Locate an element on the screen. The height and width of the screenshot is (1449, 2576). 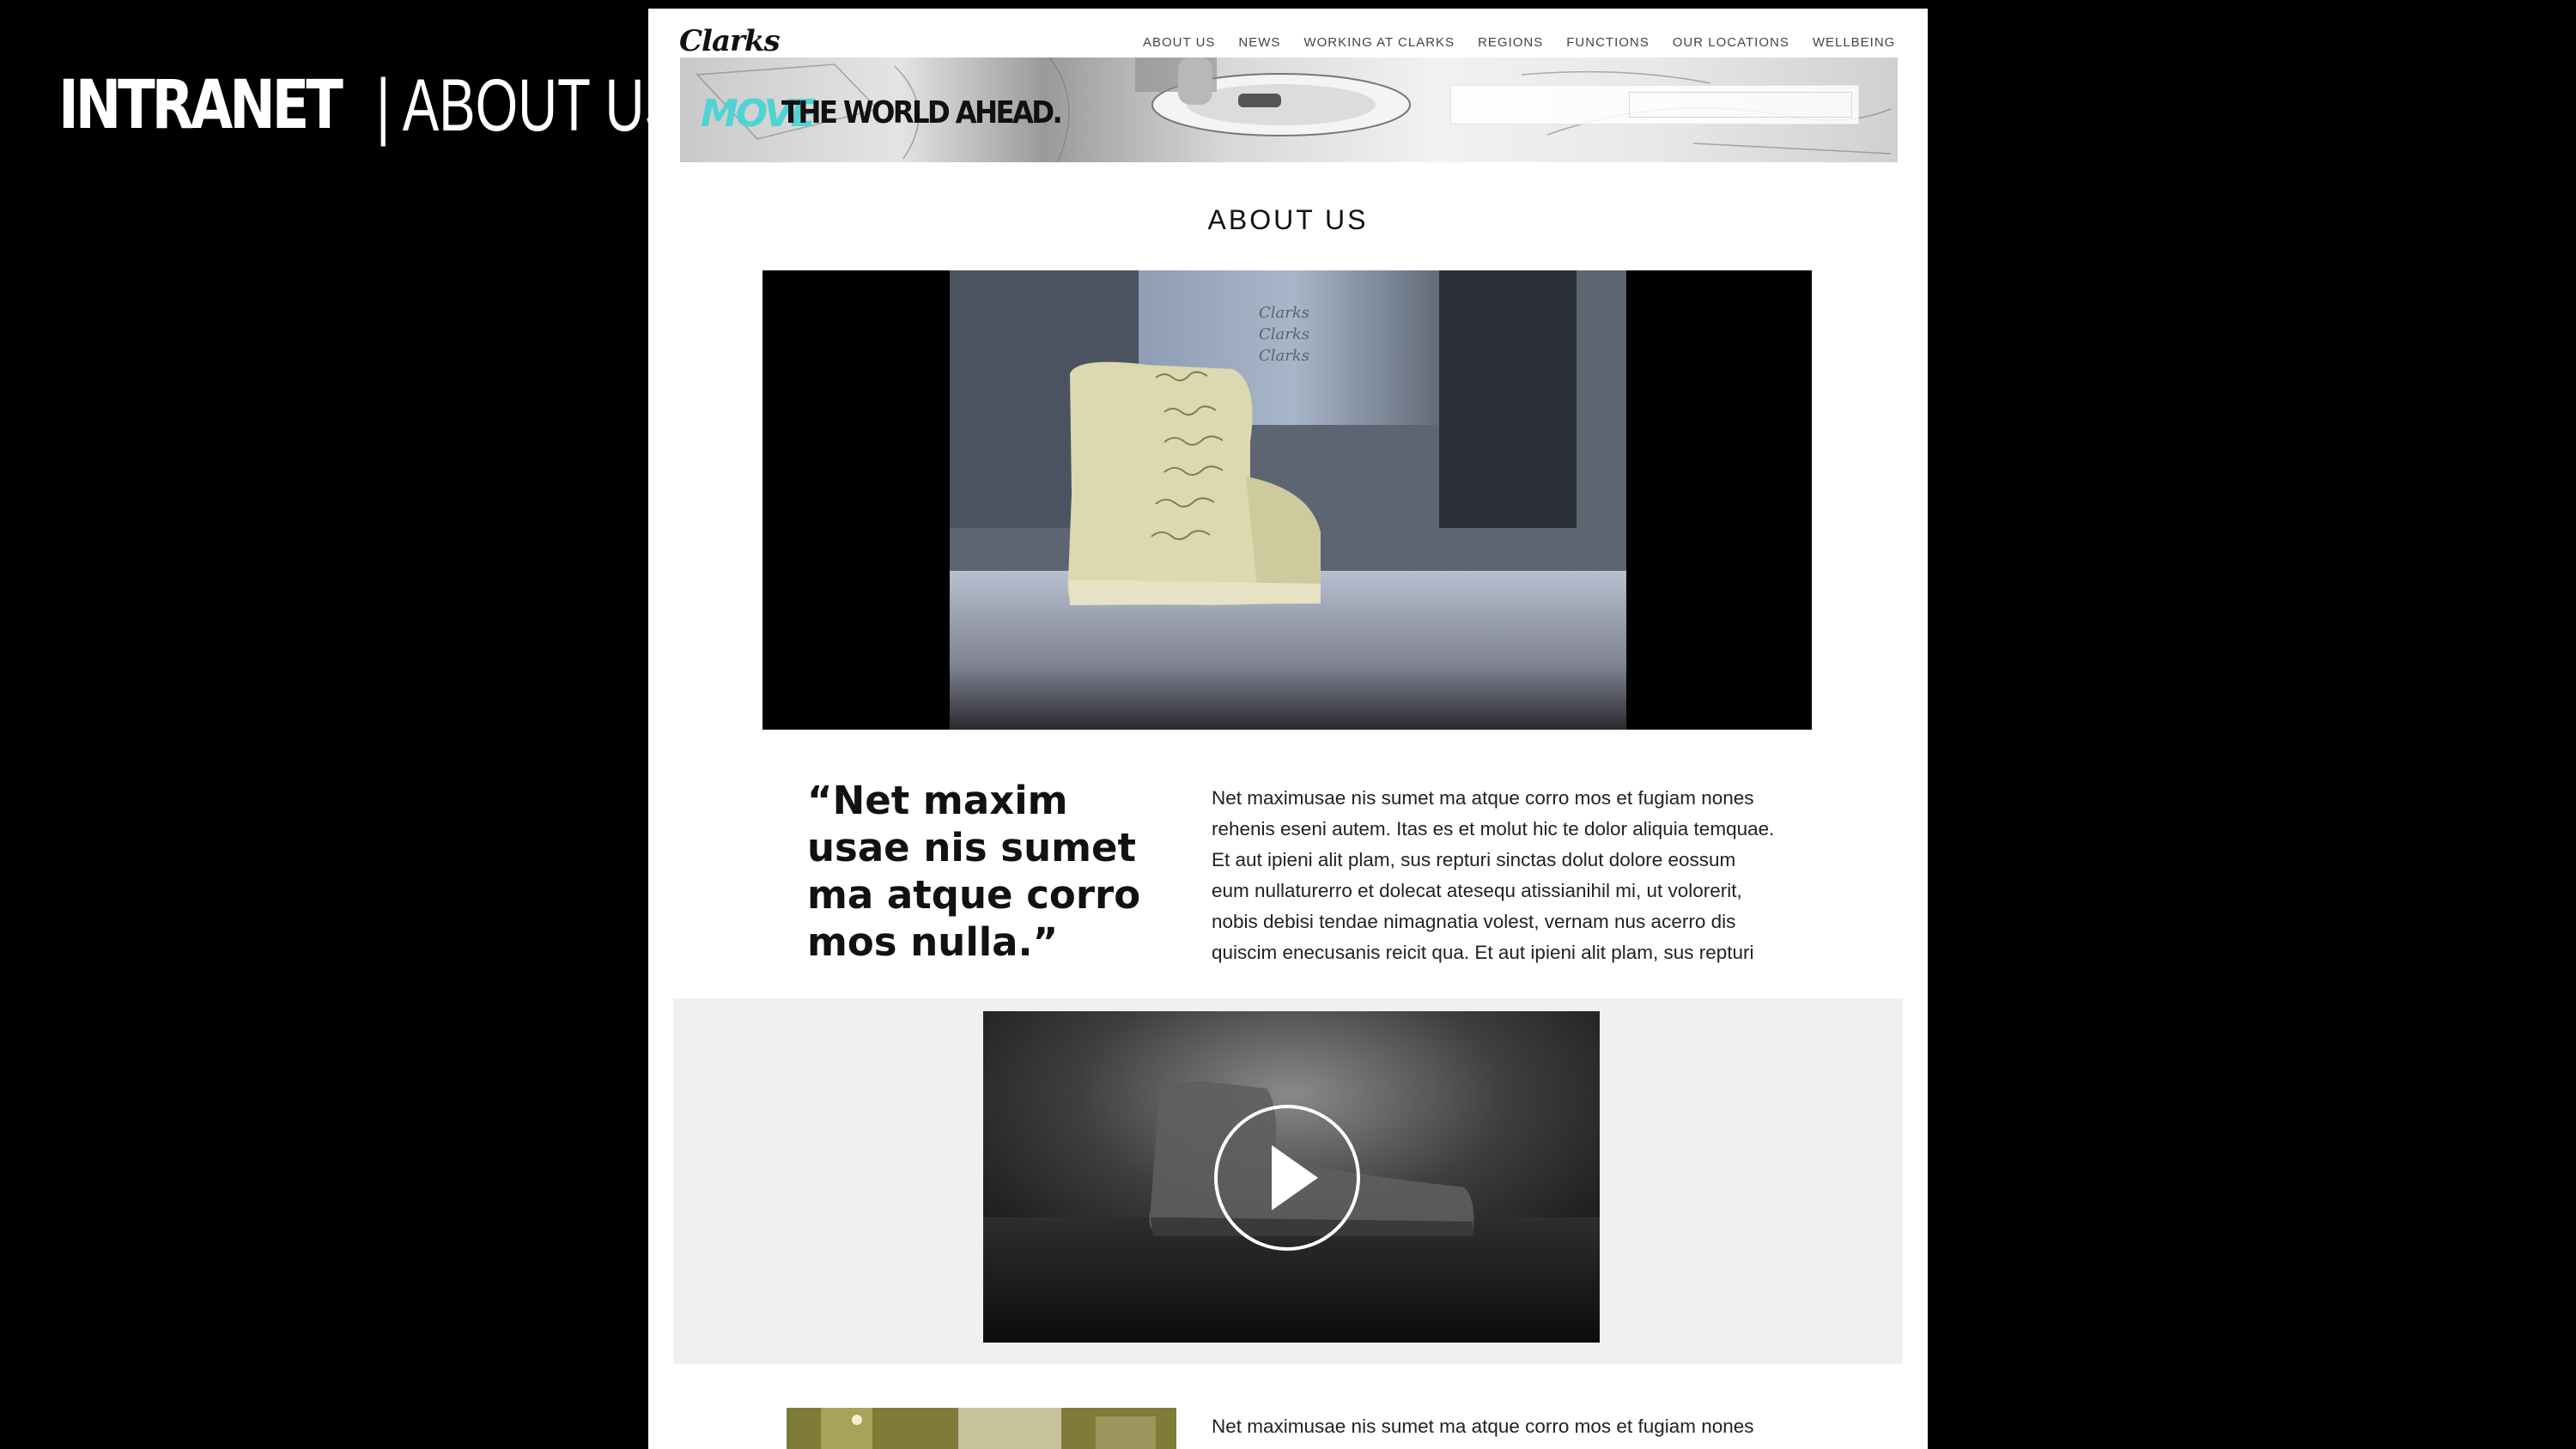
banner-tagline: THE WORLD AHEAD. is located at coordinates (922, 112).